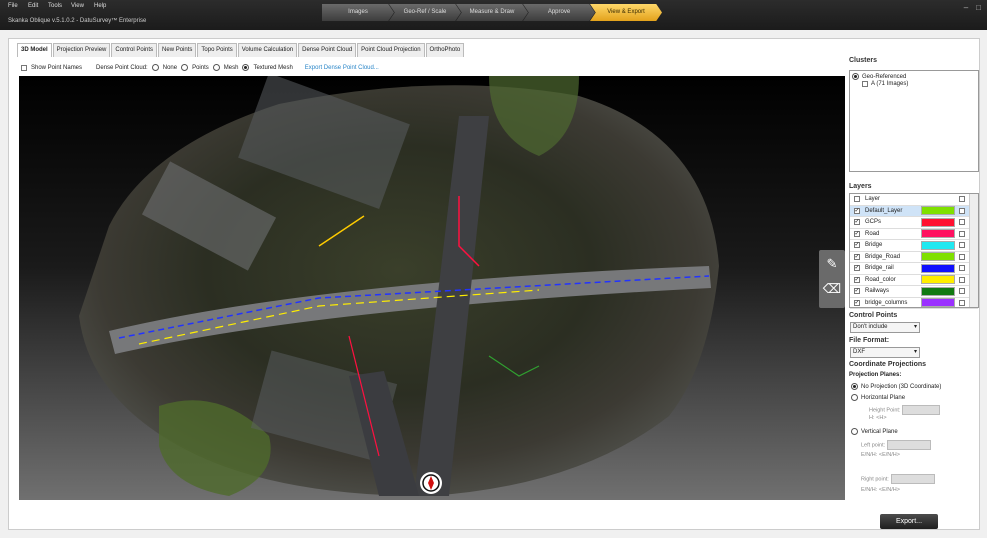  I want to click on right-enh-row: E/N/H: <E/N/H>, so click(880, 490).